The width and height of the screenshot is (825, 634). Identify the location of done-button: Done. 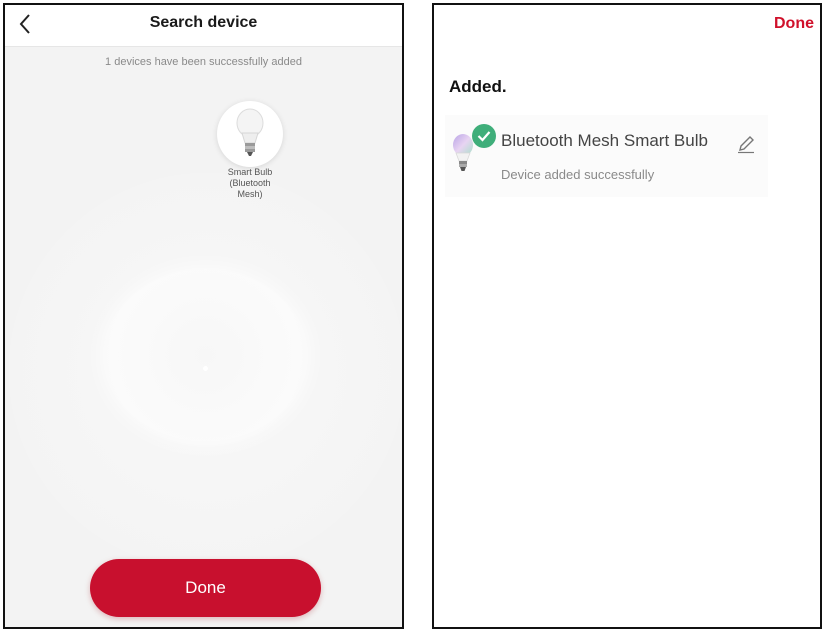
(205, 588).